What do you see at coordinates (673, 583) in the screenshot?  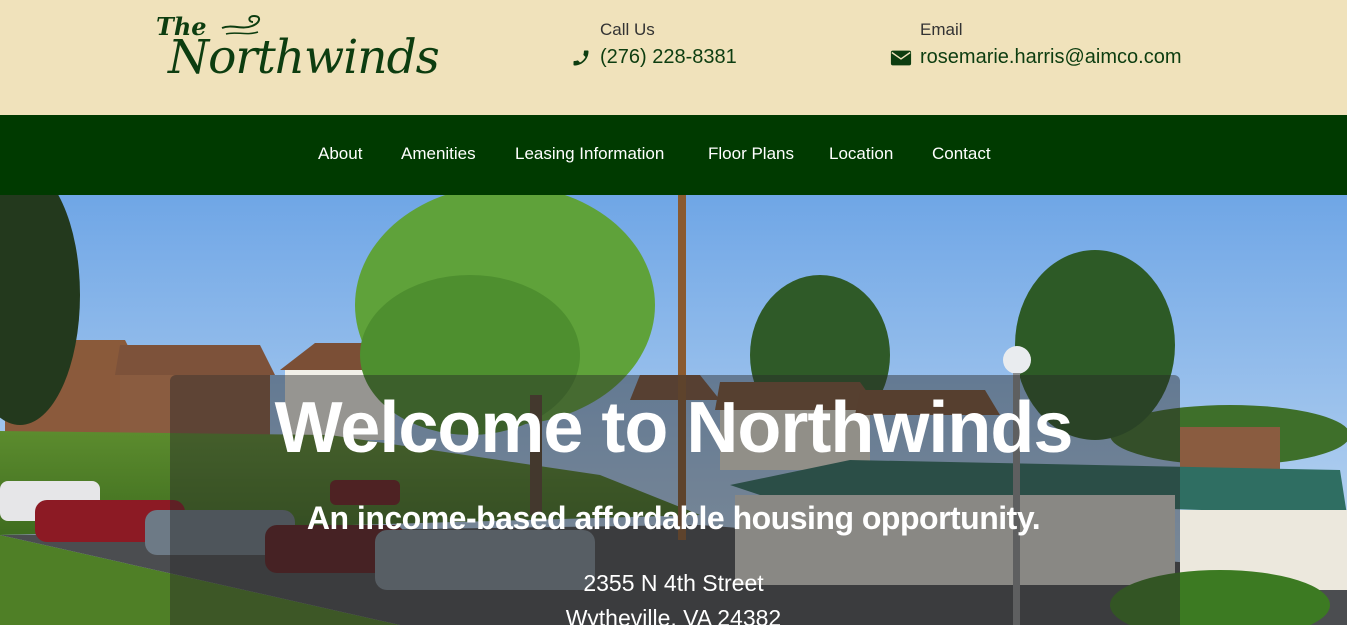 I see `hero-address-street: 2355 N 4th Street` at bounding box center [673, 583].